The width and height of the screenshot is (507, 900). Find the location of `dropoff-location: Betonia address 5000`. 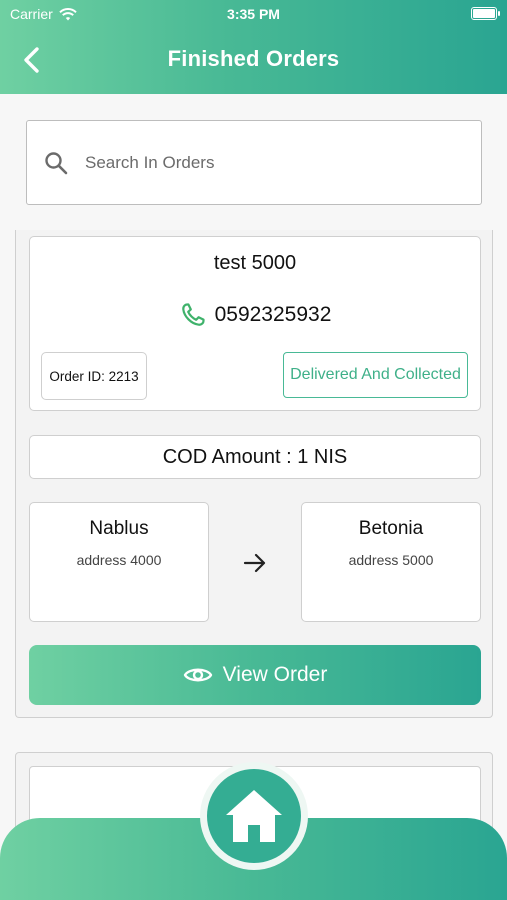

dropoff-location: Betonia address 5000 is located at coordinates (391, 562).